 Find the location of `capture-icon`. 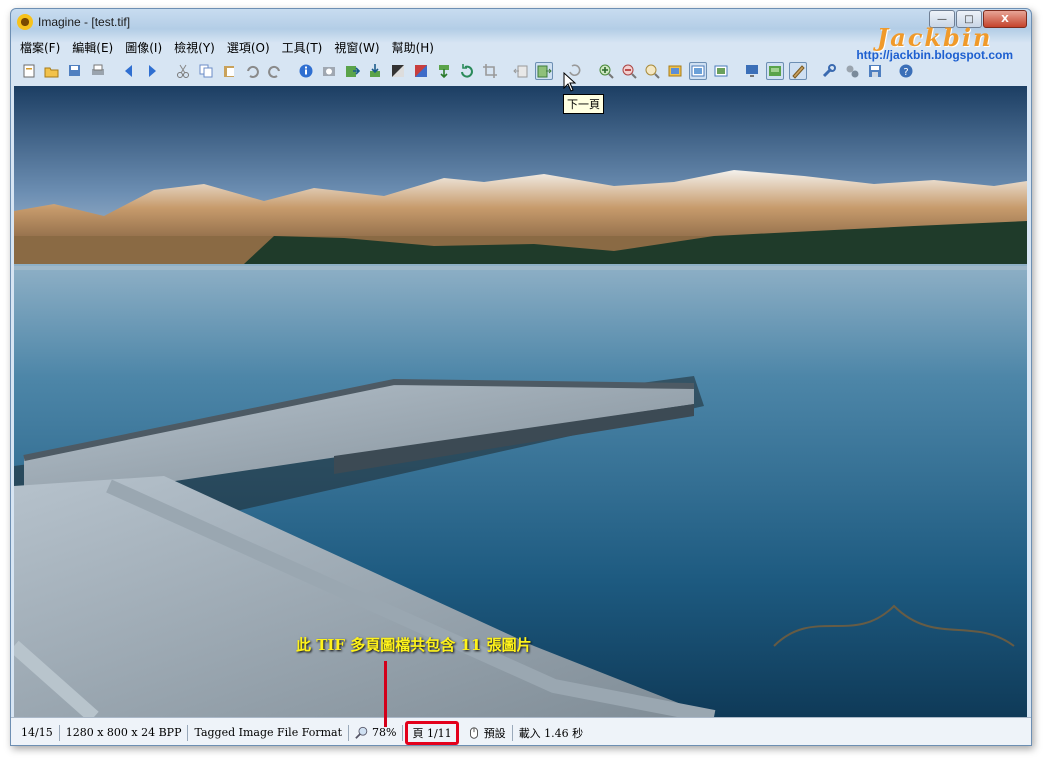

capture-icon is located at coordinates (329, 71).